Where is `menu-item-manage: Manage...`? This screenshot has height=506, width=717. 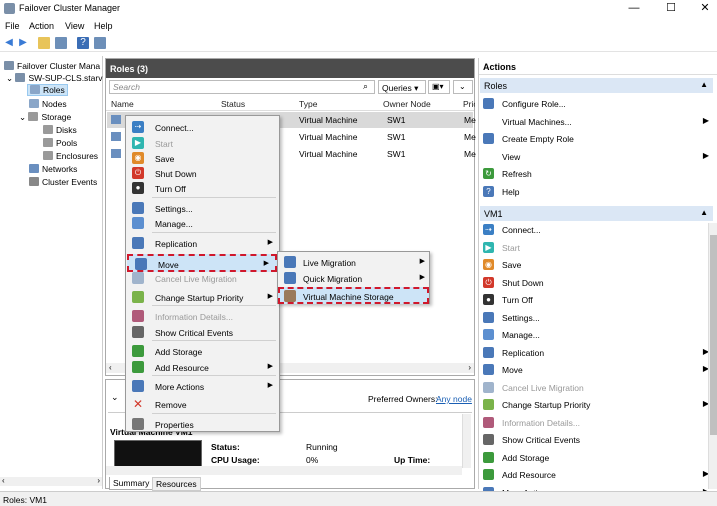
menu-item-manage: Manage... is located at coordinates (202, 223).